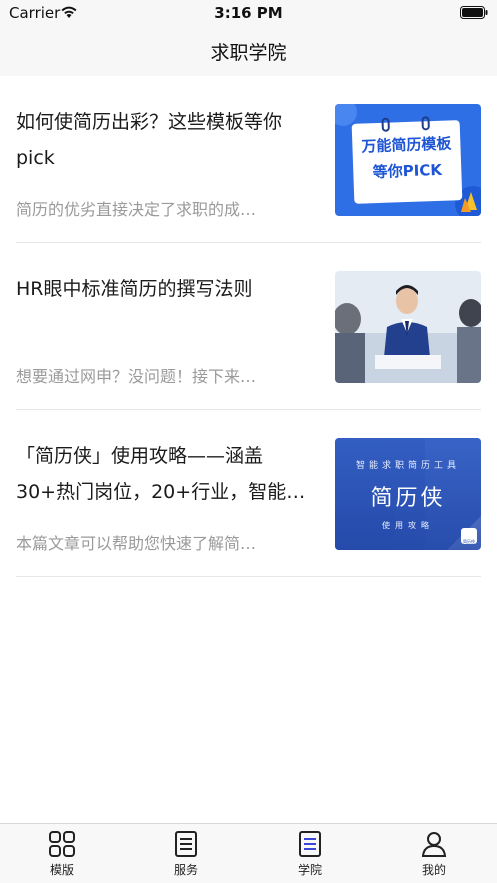 The image size is (497, 883). I want to click on thumb-brand: 简历侠, so click(408, 498).